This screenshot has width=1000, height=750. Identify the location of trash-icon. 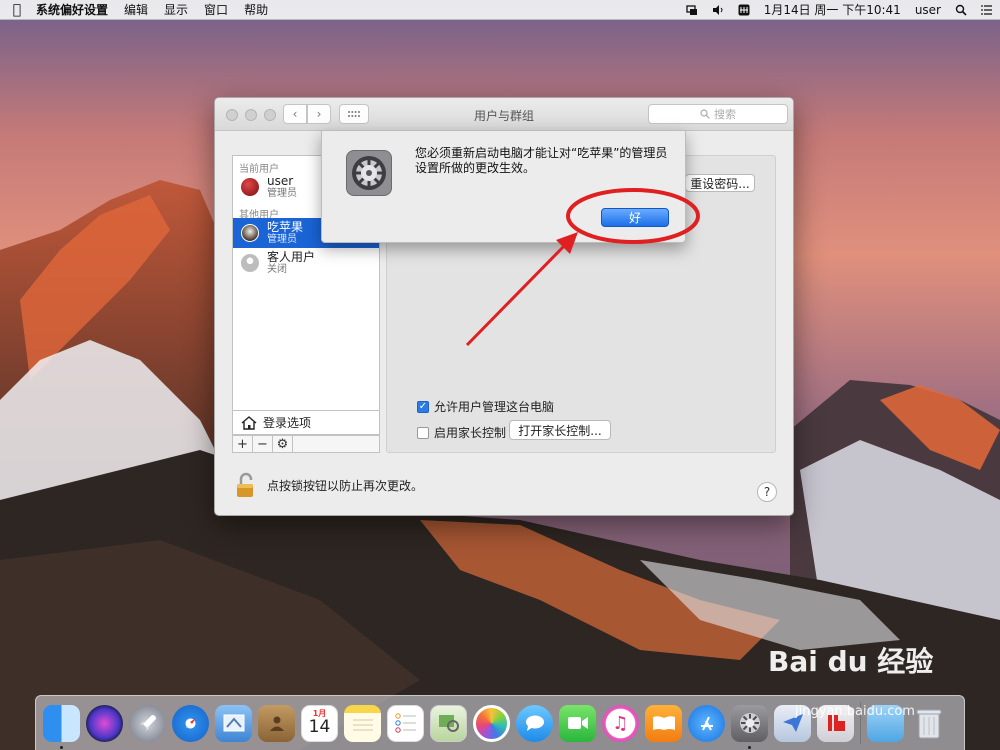
(928, 723).